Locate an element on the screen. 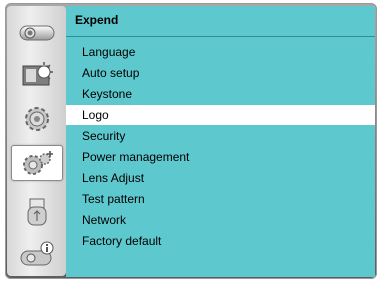 Image resolution: width=383 pixels, height=284 pixels. gear-icon is located at coordinates (37, 119).